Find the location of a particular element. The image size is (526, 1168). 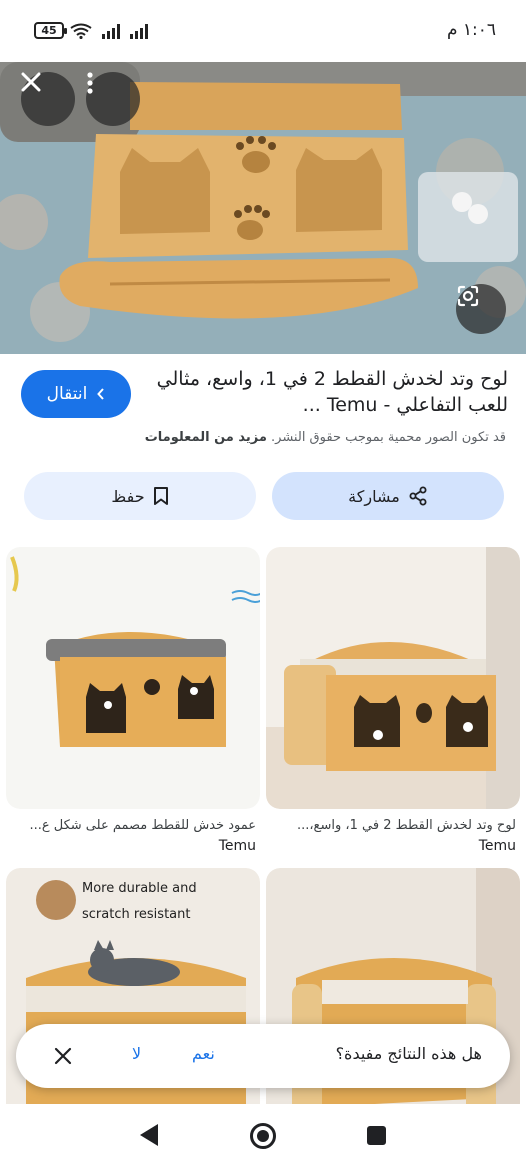

more-vert-icon is located at coordinates (90, 83).